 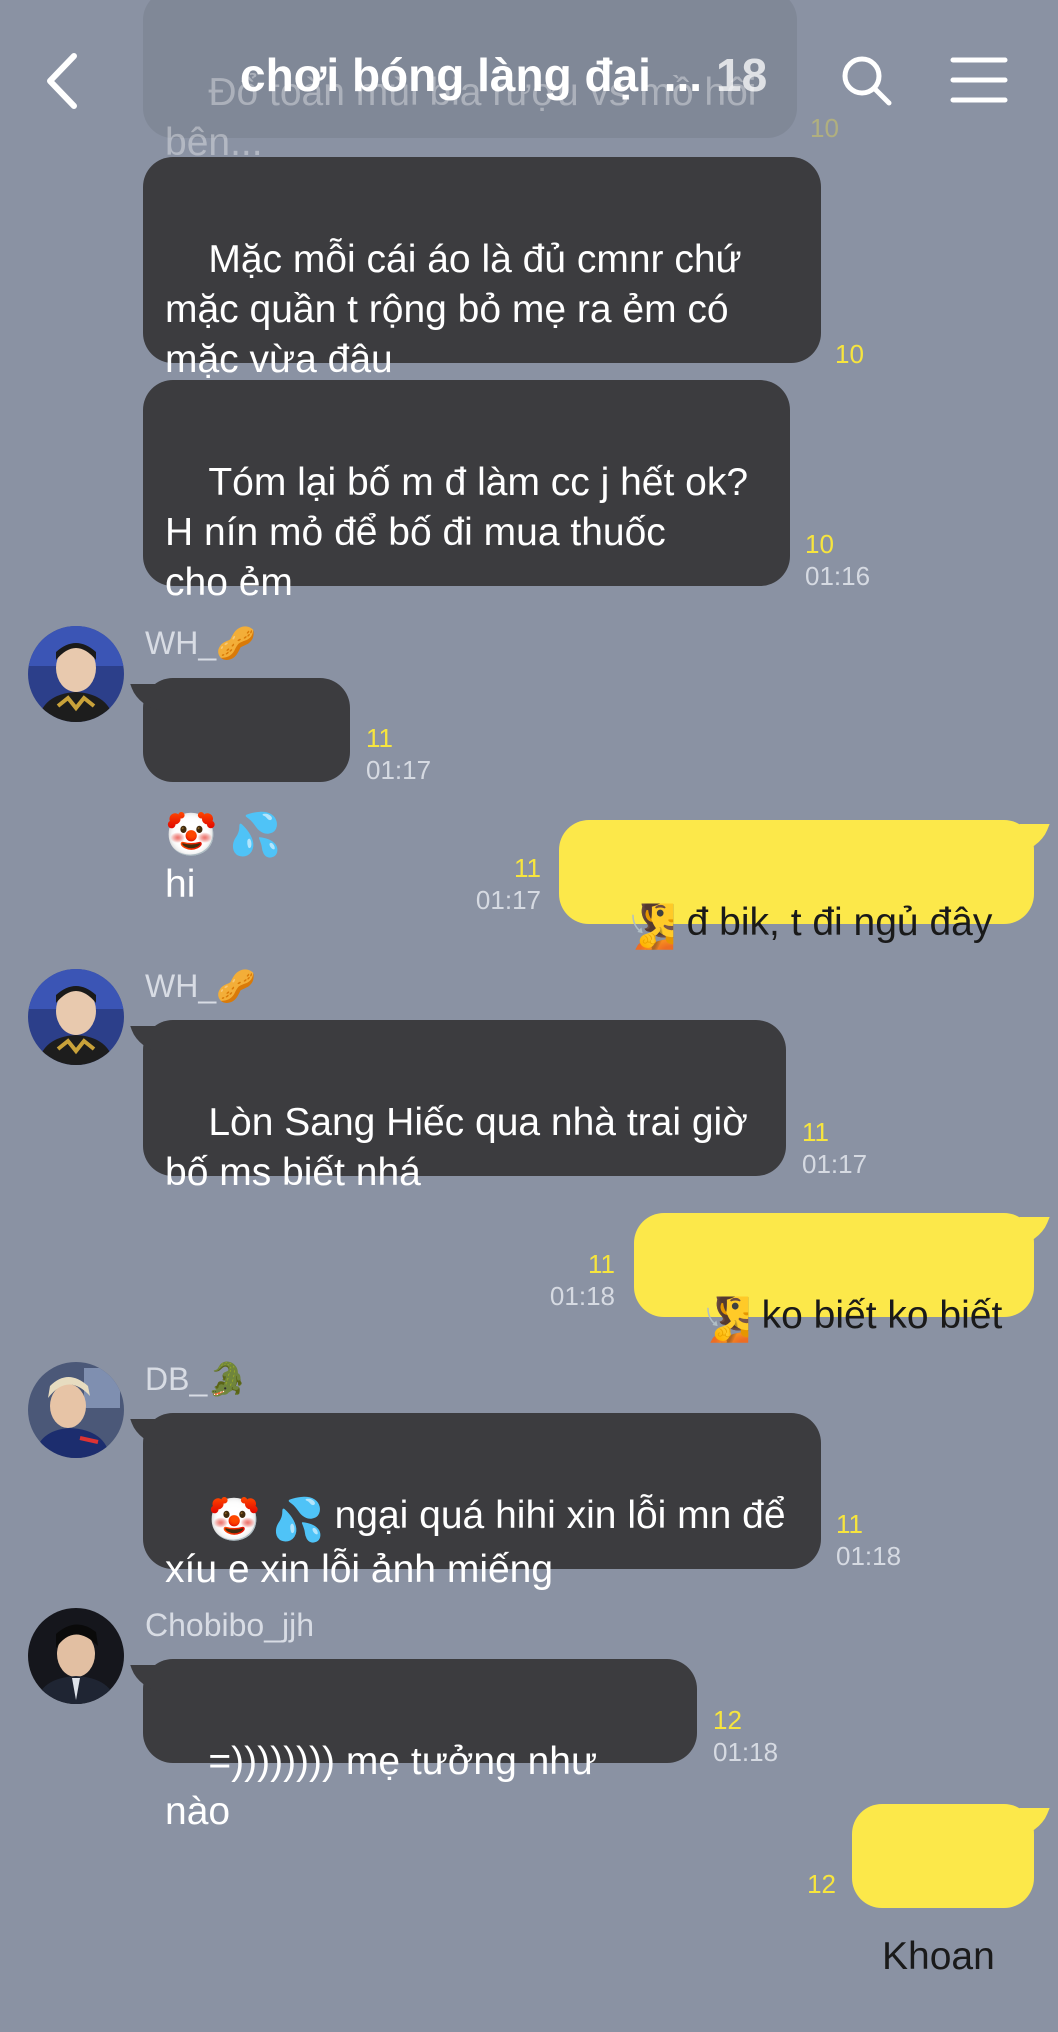 I want to click on message-meta: 10 01:16, so click(x=837, y=560).